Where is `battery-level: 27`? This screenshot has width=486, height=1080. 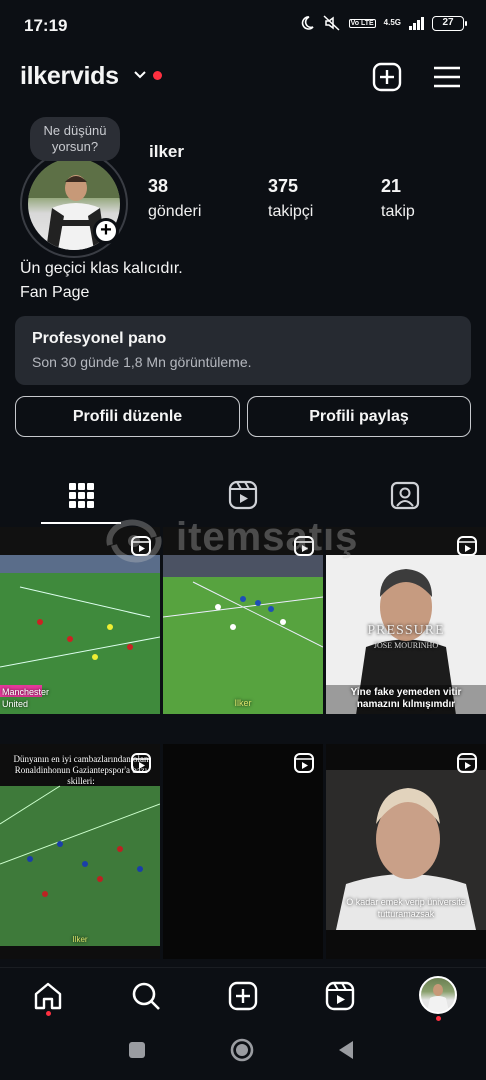 battery-level: 27 is located at coordinates (448, 22).